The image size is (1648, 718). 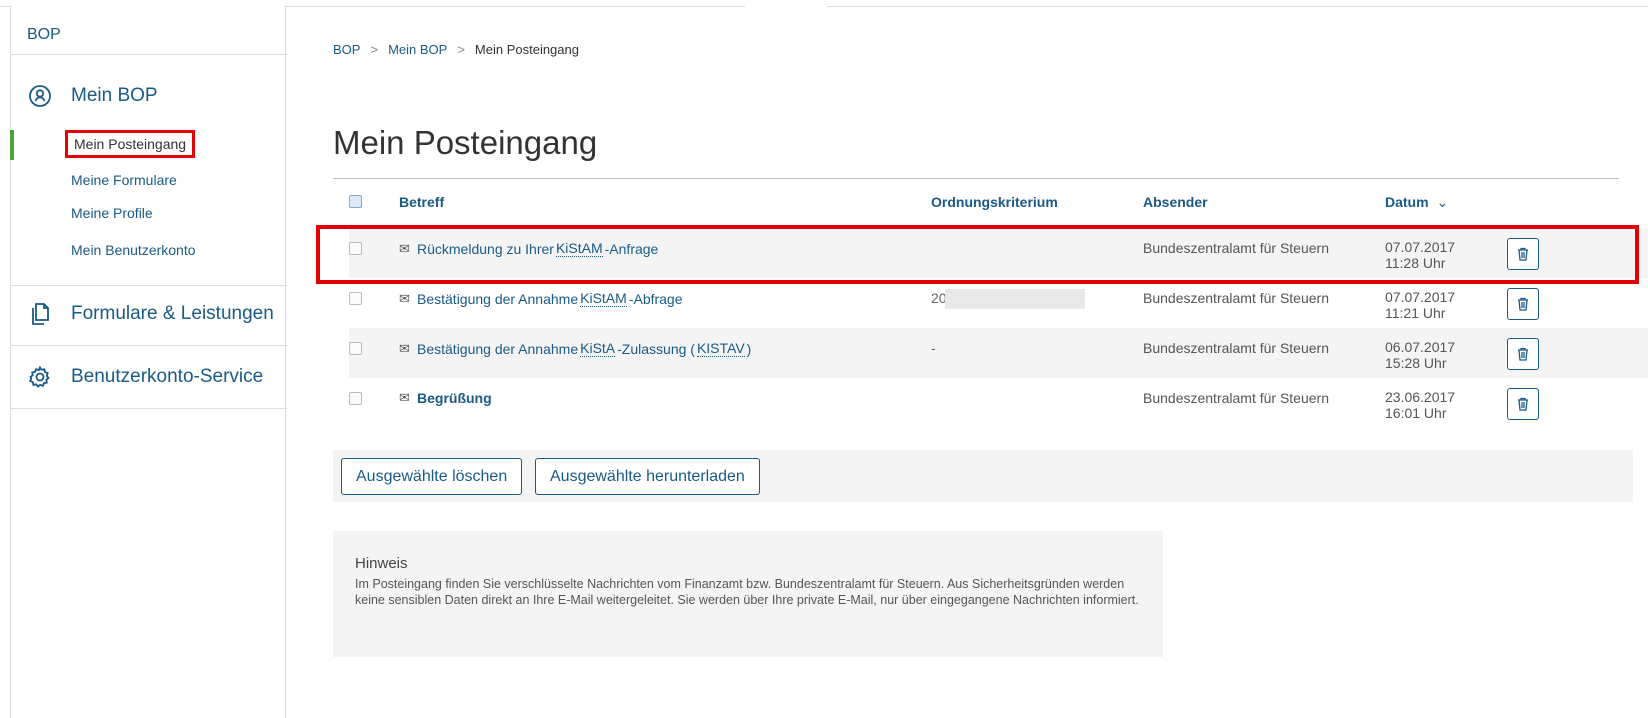 I want to click on message-subject-link: ✉ Begrüßung, so click(x=445, y=398).